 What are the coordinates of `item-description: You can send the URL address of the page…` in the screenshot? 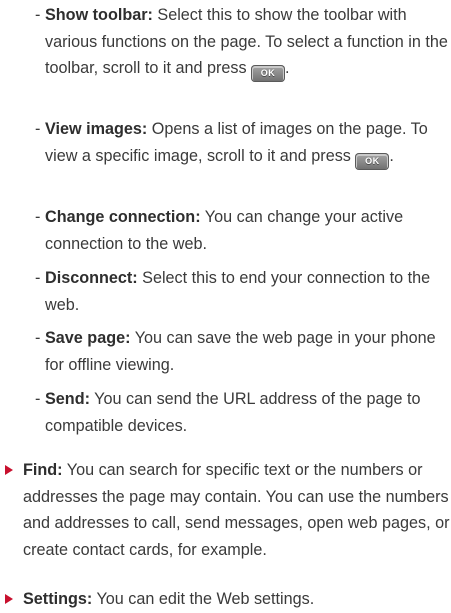 It's located at (233, 412).